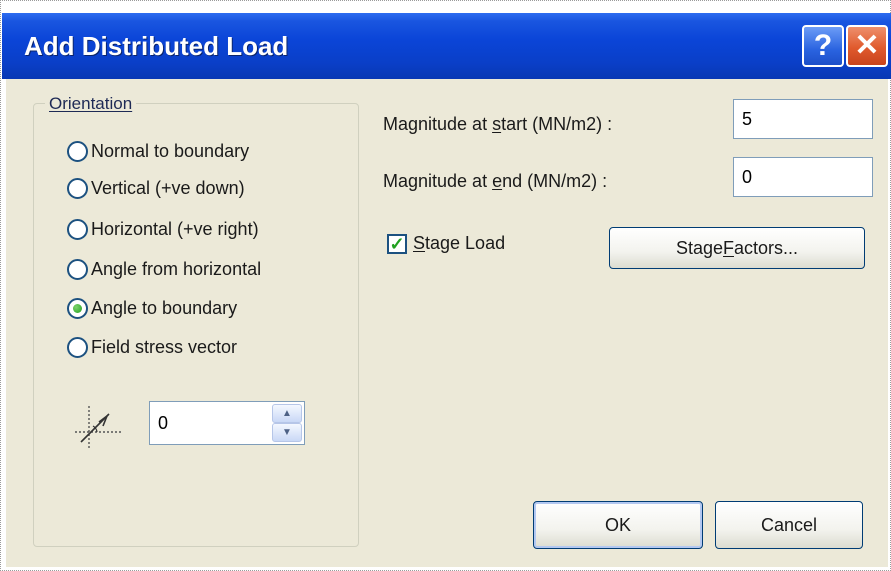 The height and width of the screenshot is (571, 891). What do you see at coordinates (156, 46) in the screenshot?
I see `dialog-title: Add Distributed Load` at bounding box center [156, 46].